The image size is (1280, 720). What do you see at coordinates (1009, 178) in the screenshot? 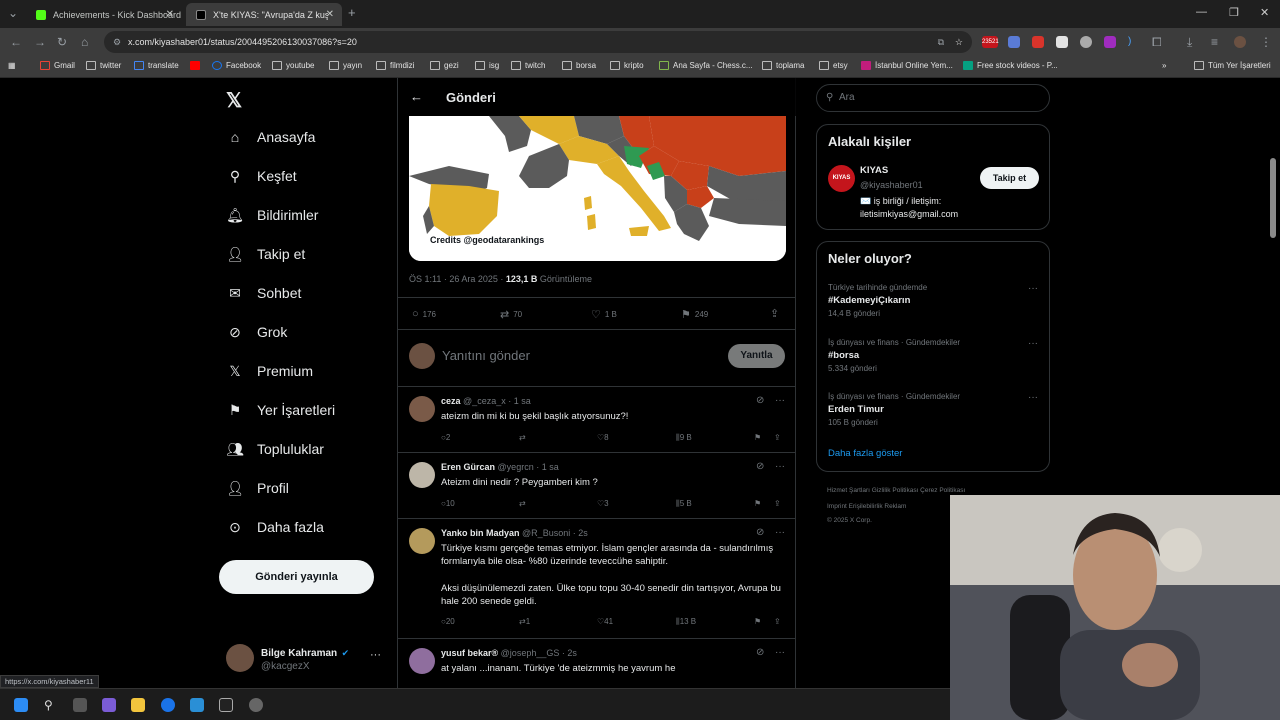
I see `follow-button: Takip et` at bounding box center [1009, 178].